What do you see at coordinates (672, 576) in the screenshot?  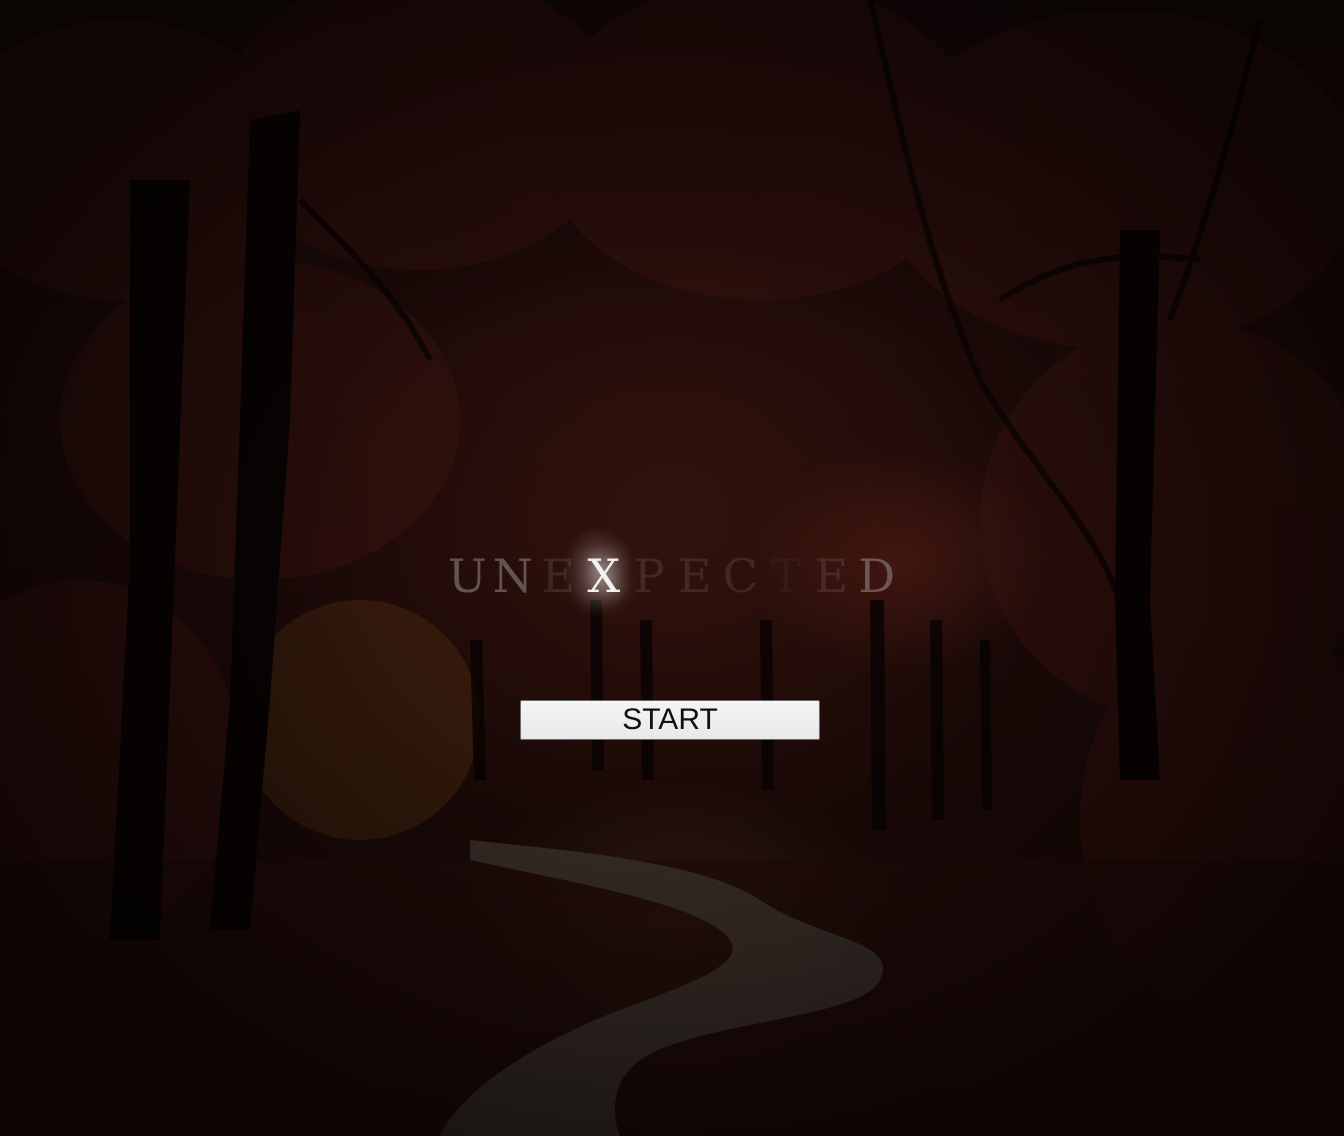 I see `game-title: UNEXPECTED` at bounding box center [672, 576].